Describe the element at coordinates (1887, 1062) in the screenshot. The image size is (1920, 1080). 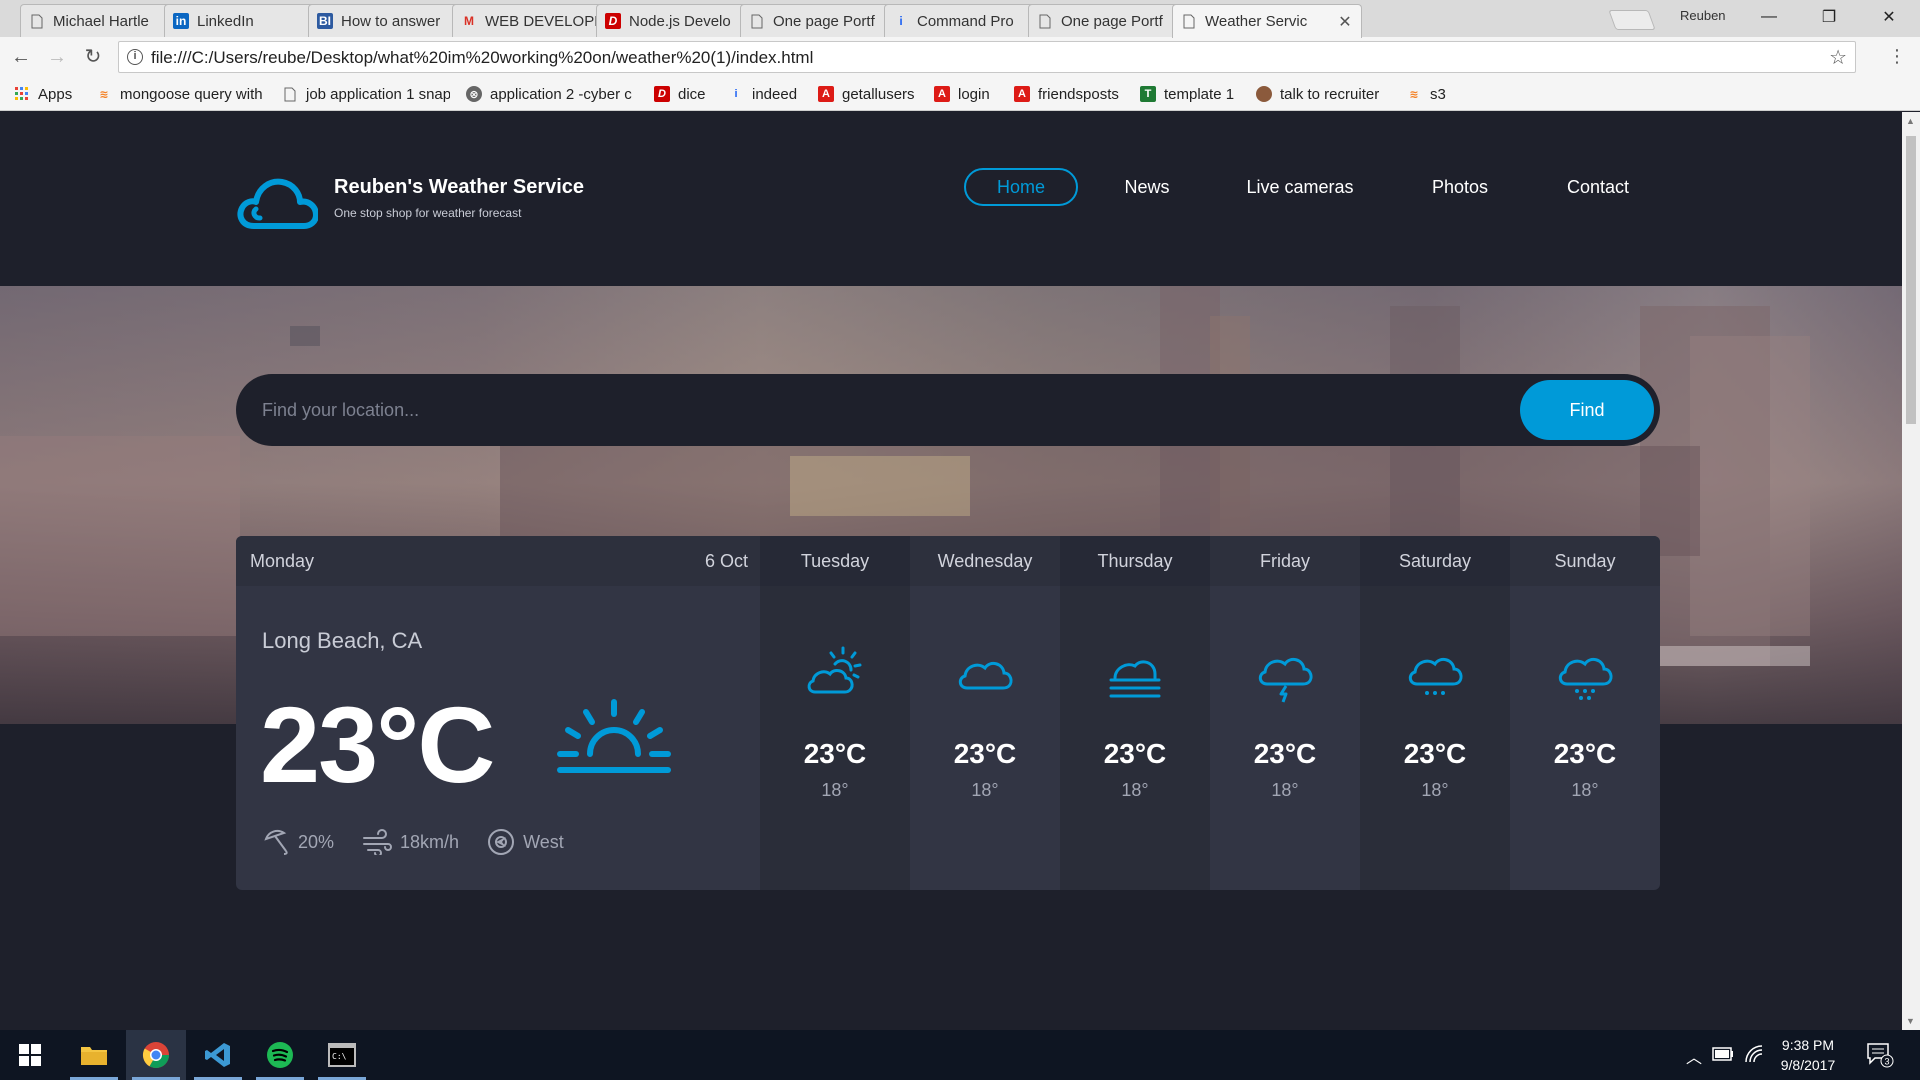
I see `notification-count: 3` at that location.